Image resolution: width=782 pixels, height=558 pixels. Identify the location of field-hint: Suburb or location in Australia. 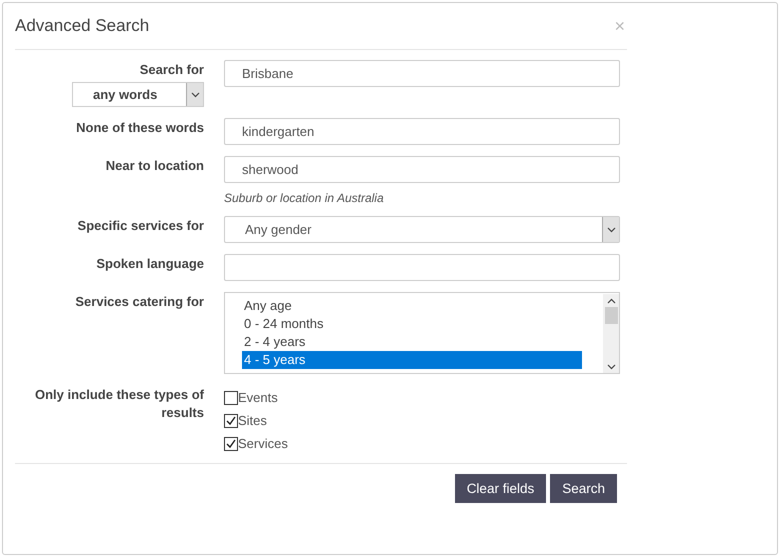
(304, 198).